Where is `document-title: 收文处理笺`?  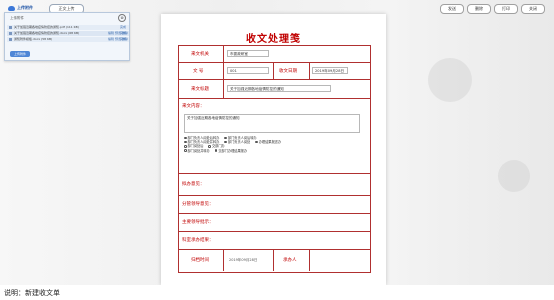
document-title: 收文处理笺 is located at coordinates (273, 39).